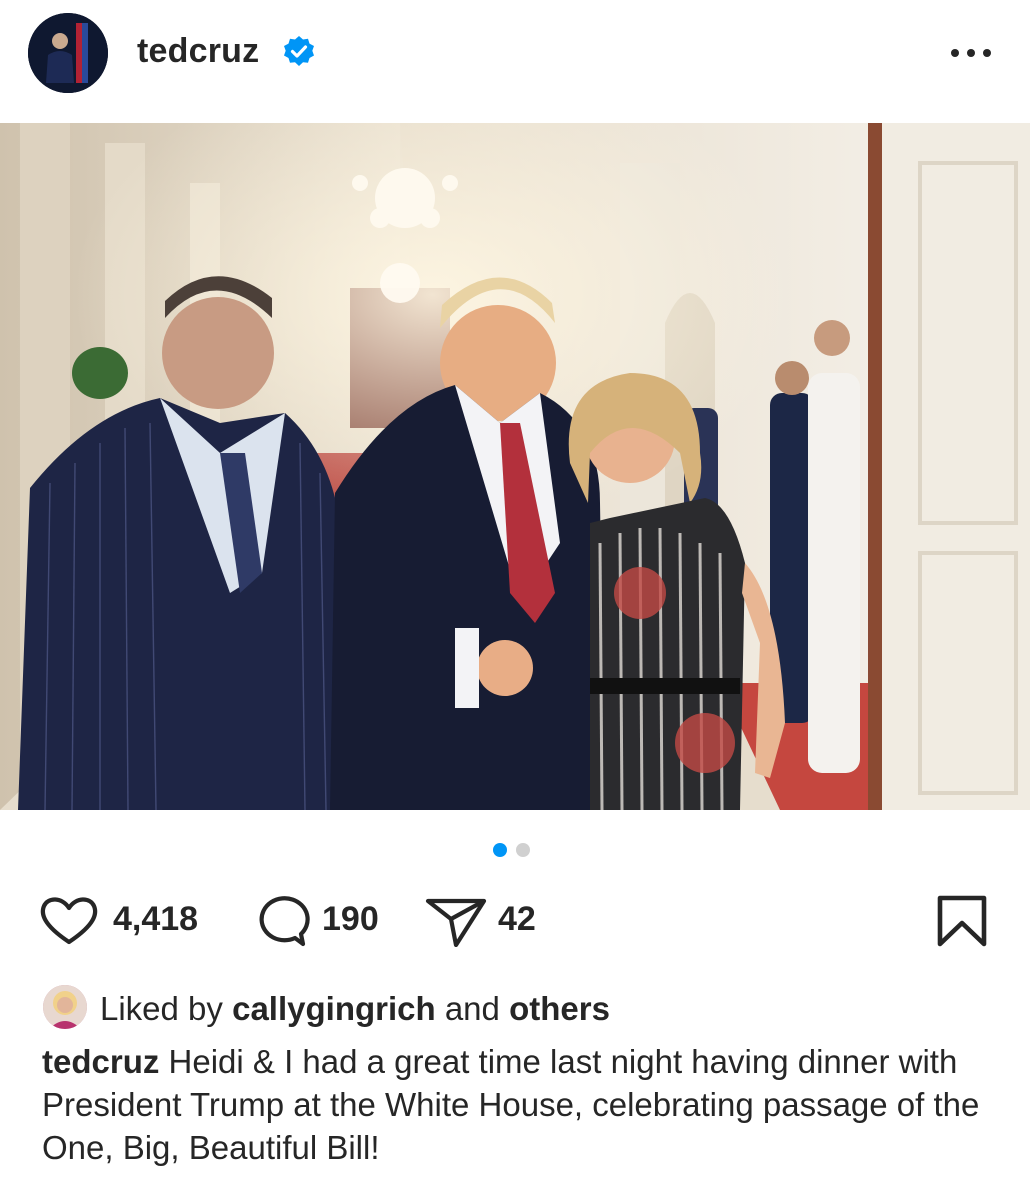 Image resolution: width=1030 pixels, height=1200 pixels. Describe the element at coordinates (280, 921) in the screenshot. I see `comment-bubble-icon` at that location.